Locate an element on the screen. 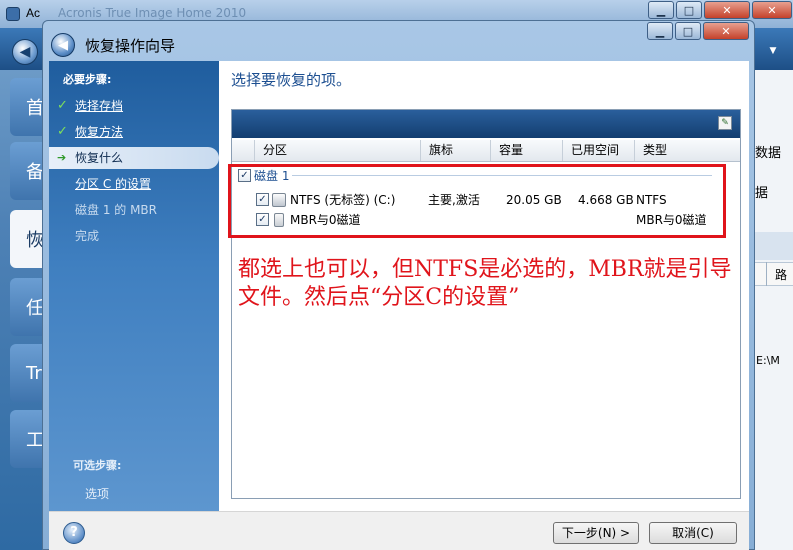 The image size is (793, 550). annotation-highlight-box is located at coordinates (477, 201).